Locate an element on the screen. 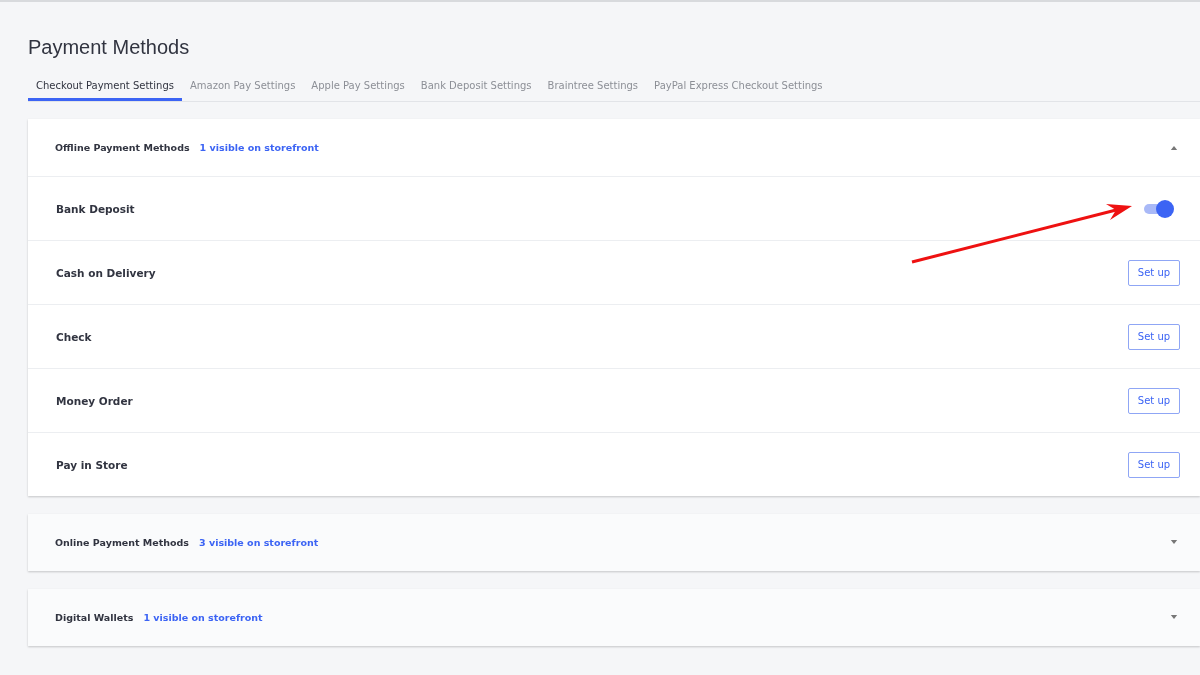 The width and height of the screenshot is (1200, 675). section-title: Digital Wallets is located at coordinates (94, 617).